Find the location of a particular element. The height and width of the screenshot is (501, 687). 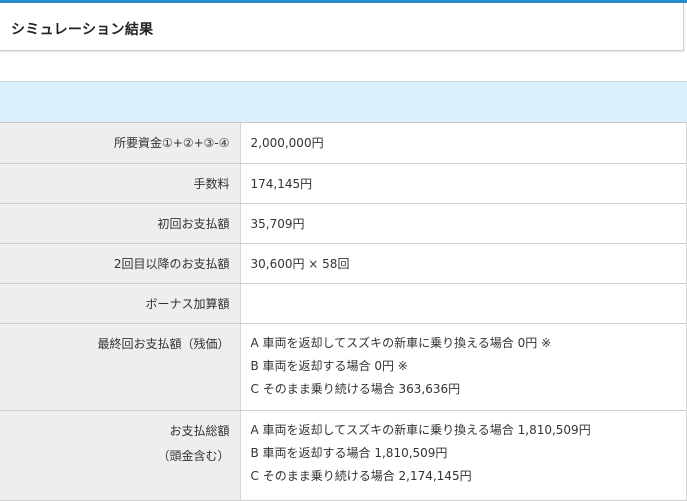

table-row-fee: 手数料 174,145円 is located at coordinates (343, 183).